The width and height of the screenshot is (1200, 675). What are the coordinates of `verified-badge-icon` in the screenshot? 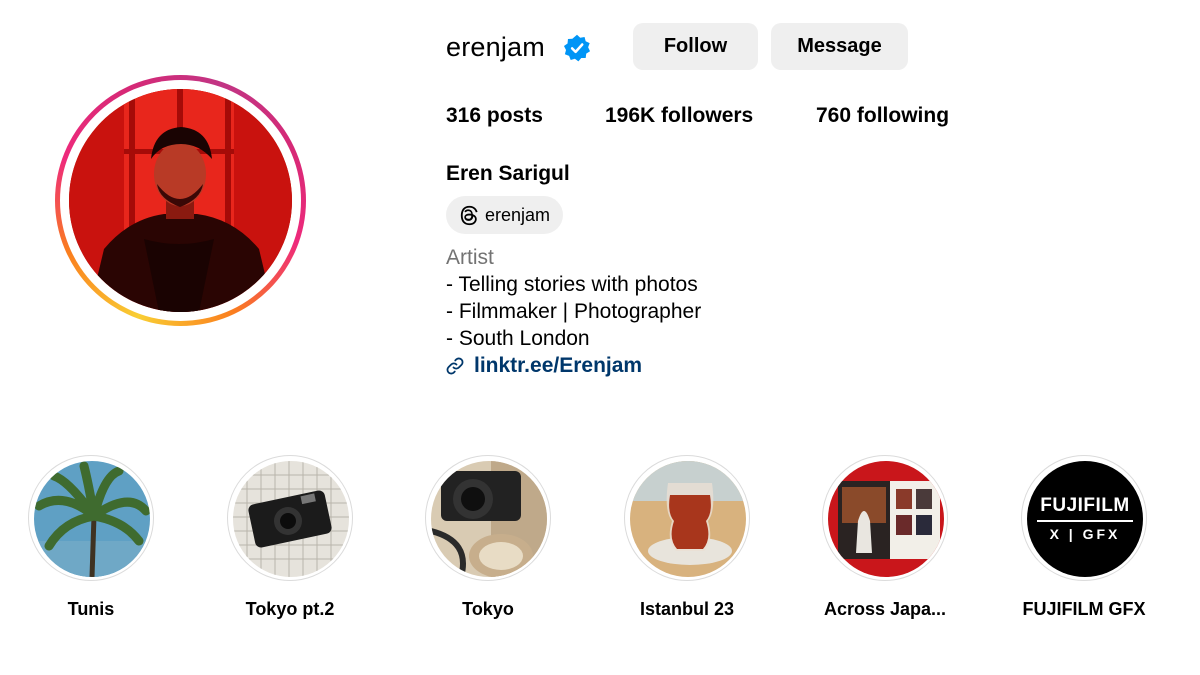 It's located at (577, 48).